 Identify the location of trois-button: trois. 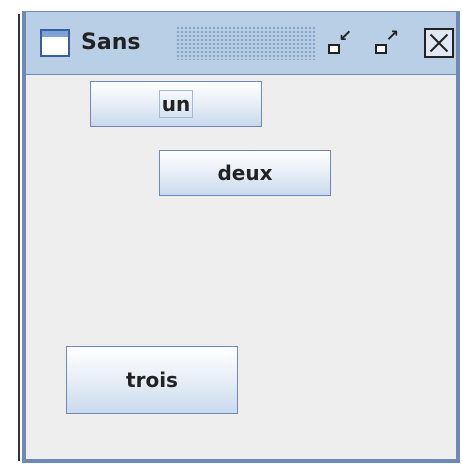
(152, 380).